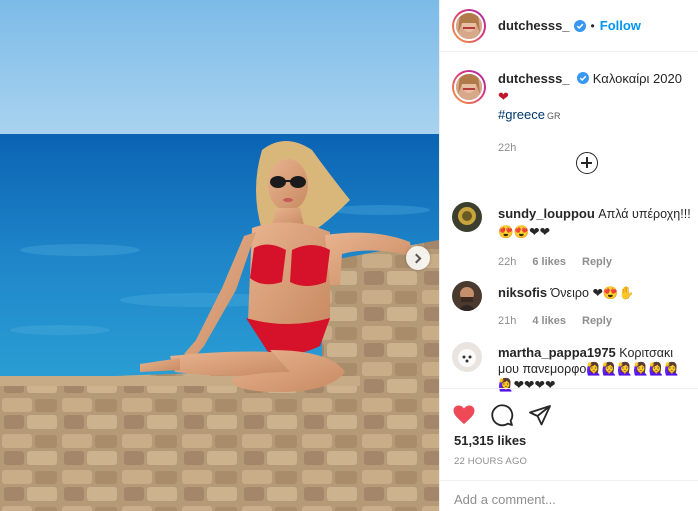 The image size is (698, 511). What do you see at coordinates (587, 163) in the screenshot?
I see `plus-circle-icon` at bounding box center [587, 163].